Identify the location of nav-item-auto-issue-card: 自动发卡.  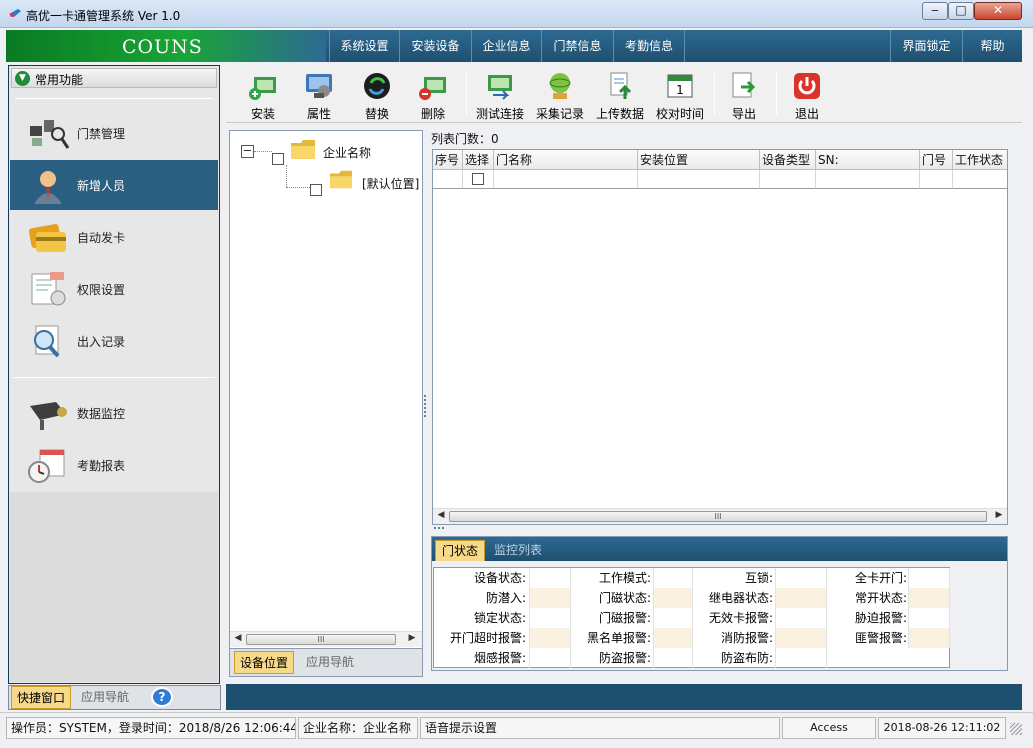
(114, 237).